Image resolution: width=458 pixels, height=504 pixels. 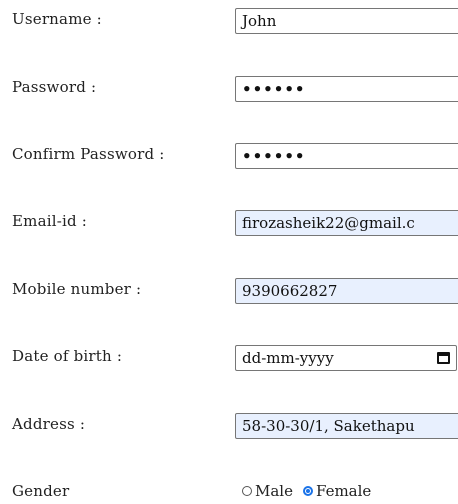 I want to click on radio-female, so click(x=307, y=491).